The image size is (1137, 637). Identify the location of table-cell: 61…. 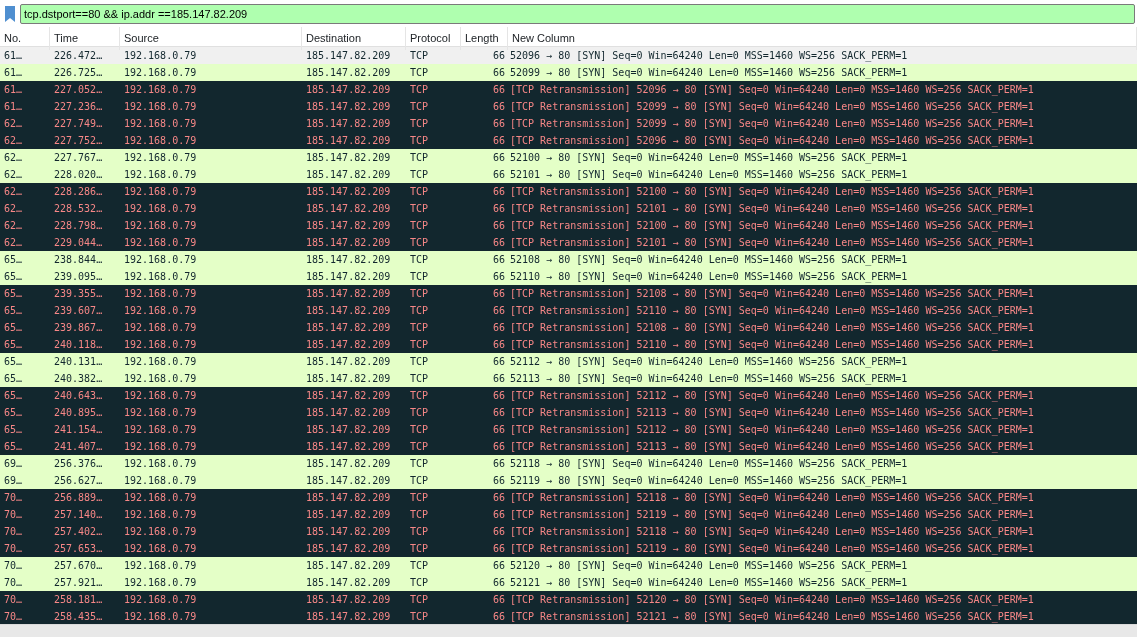
(13, 72).